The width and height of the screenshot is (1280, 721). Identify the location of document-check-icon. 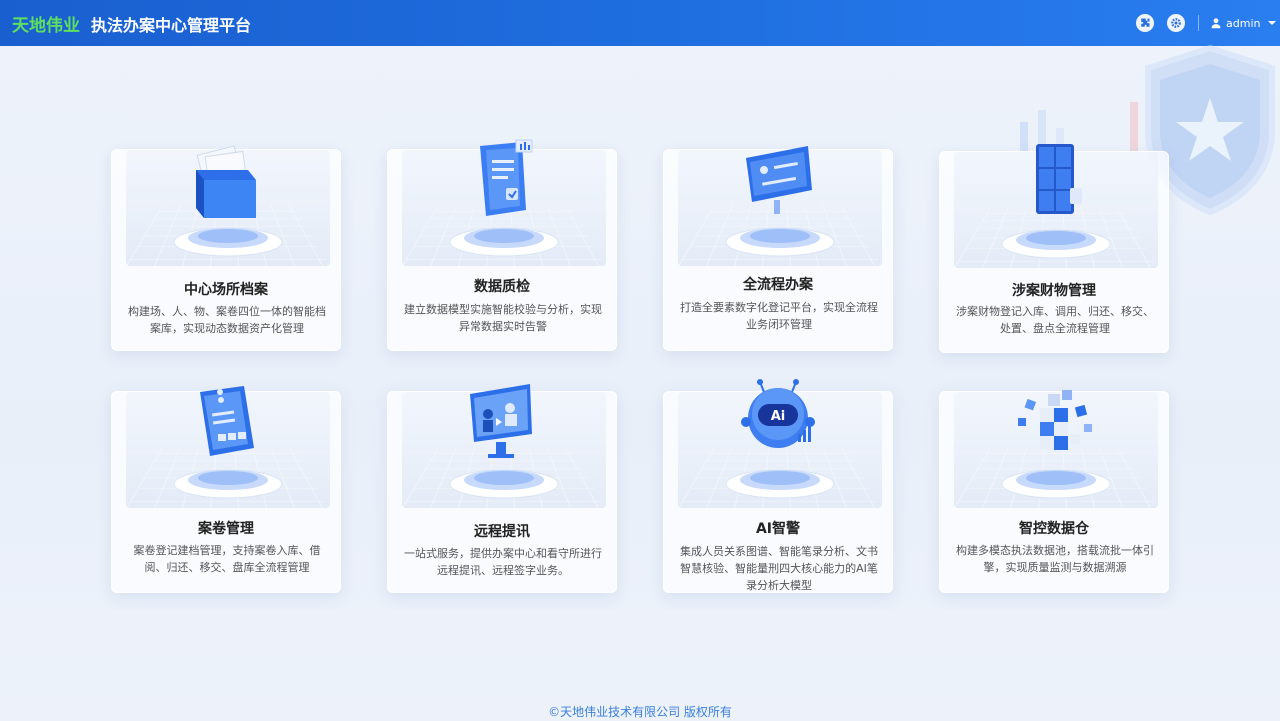
(506, 177).